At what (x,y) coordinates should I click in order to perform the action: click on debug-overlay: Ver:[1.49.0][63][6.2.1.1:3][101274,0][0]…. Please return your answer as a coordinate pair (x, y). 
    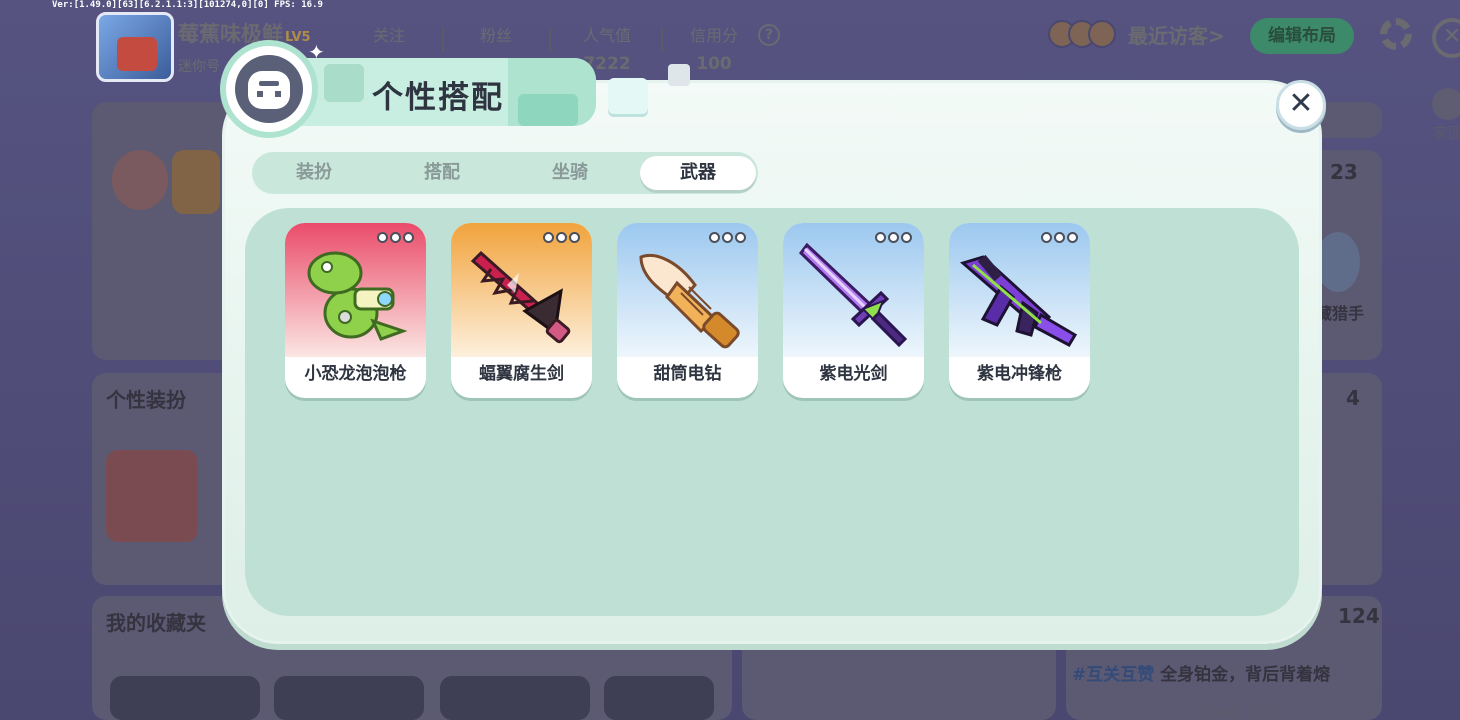
    Looking at the image, I should click on (187, 5).